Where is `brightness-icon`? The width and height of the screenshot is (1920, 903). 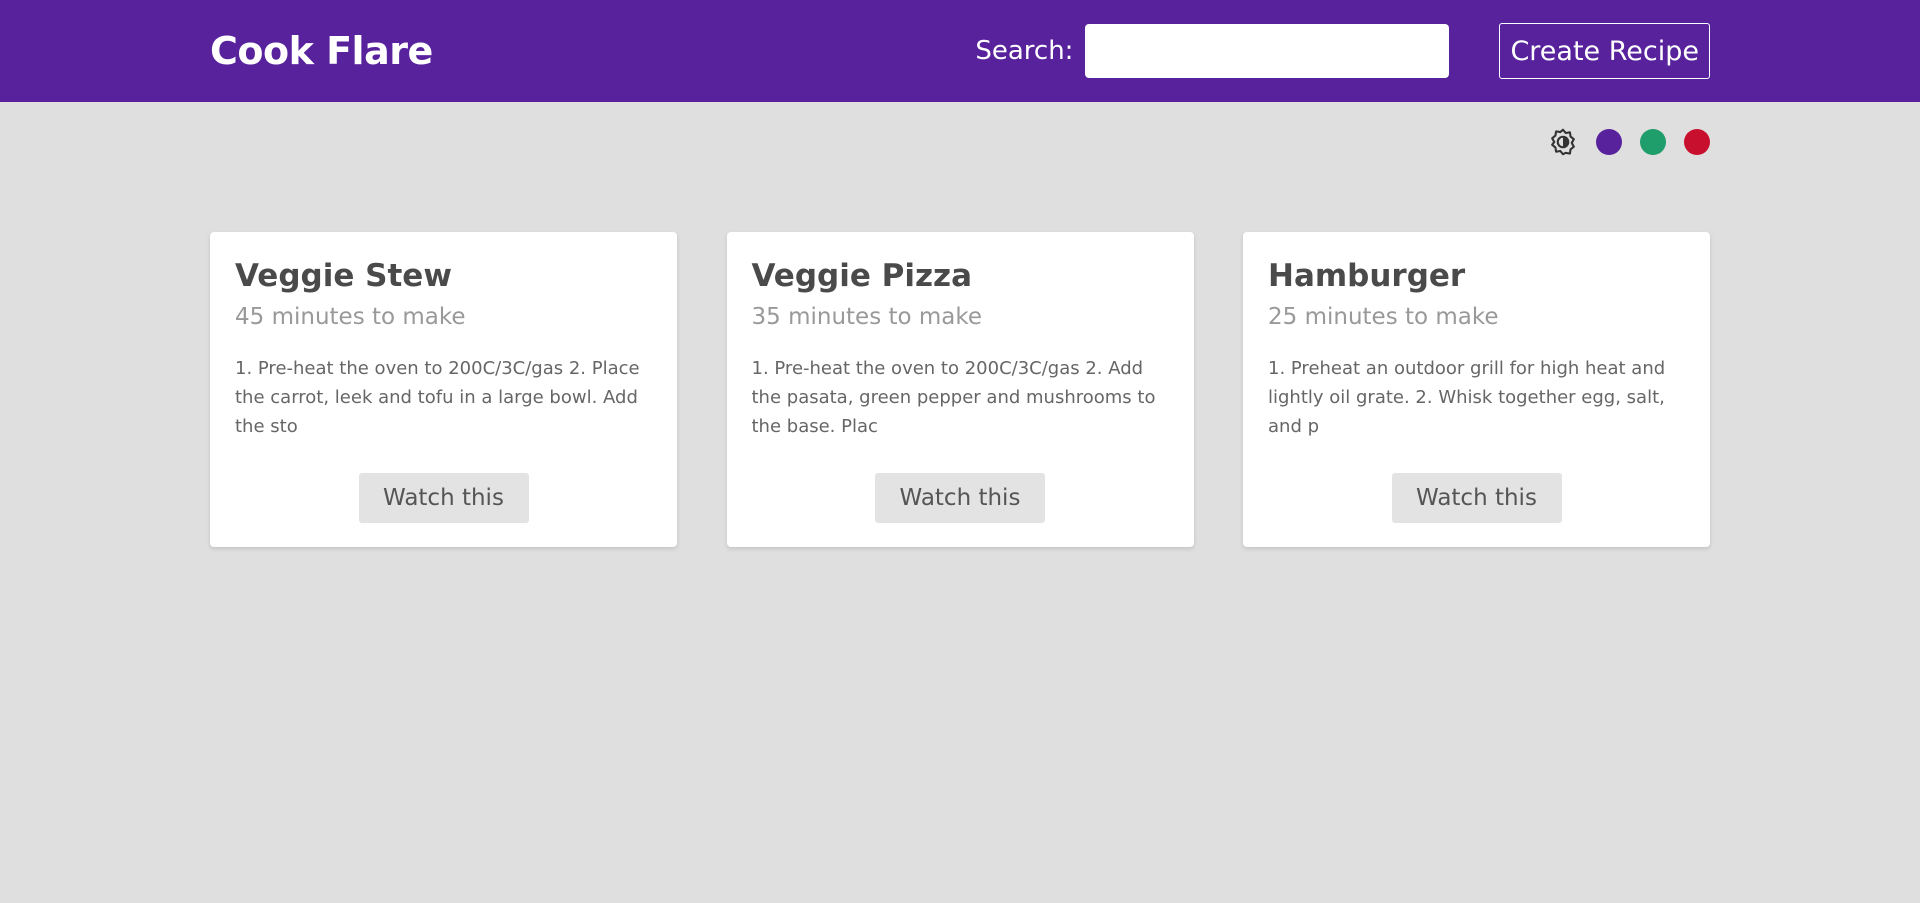 brightness-icon is located at coordinates (1563, 142).